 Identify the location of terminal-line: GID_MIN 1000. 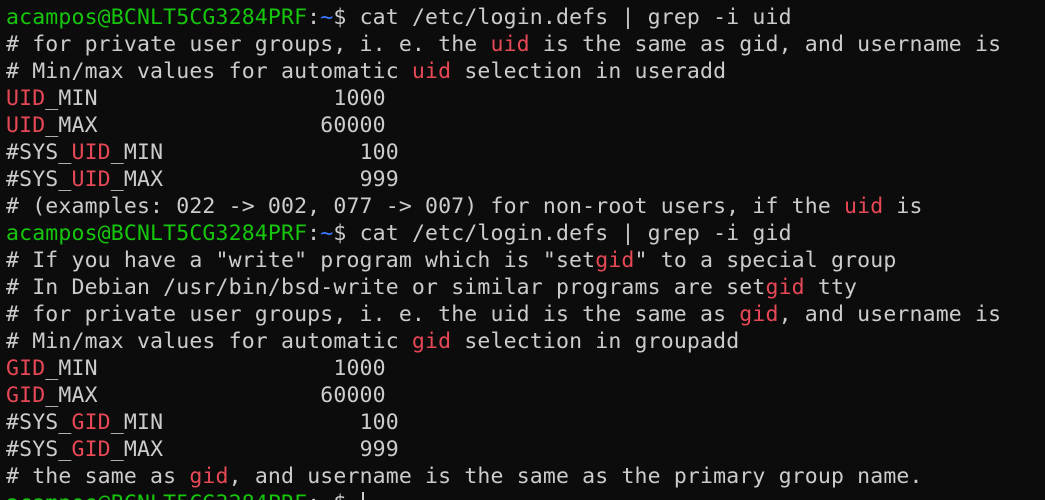
(196, 368).